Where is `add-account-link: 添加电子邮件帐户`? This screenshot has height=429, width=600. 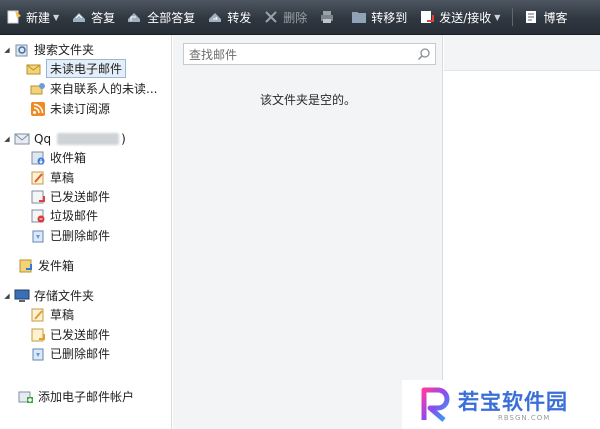
add-account-link: 添加电子邮件帐户 is located at coordinates (76, 396).